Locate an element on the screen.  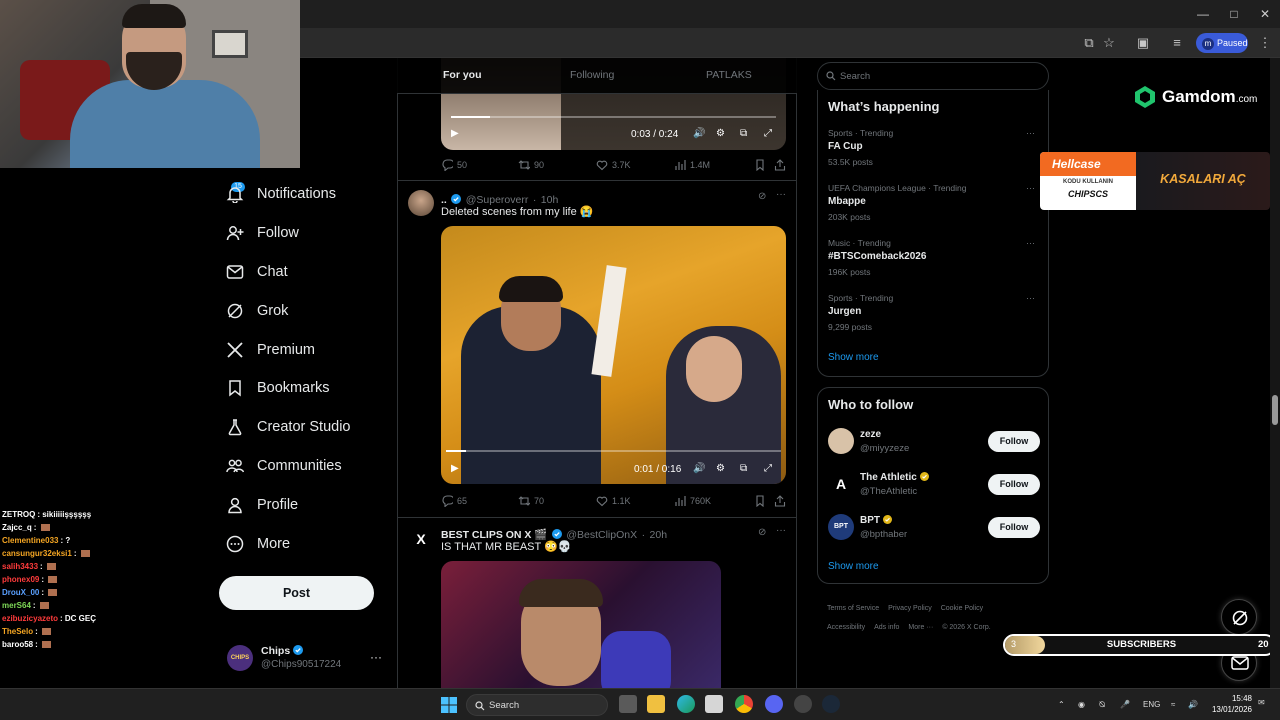
replies-action: 65 is located at coordinates (454, 501).